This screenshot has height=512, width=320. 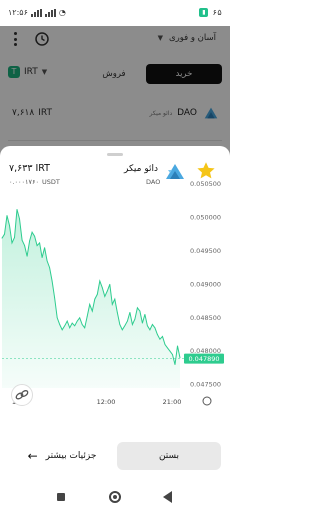 I want to click on y-tick-label: 0.050000, so click(x=205, y=217).